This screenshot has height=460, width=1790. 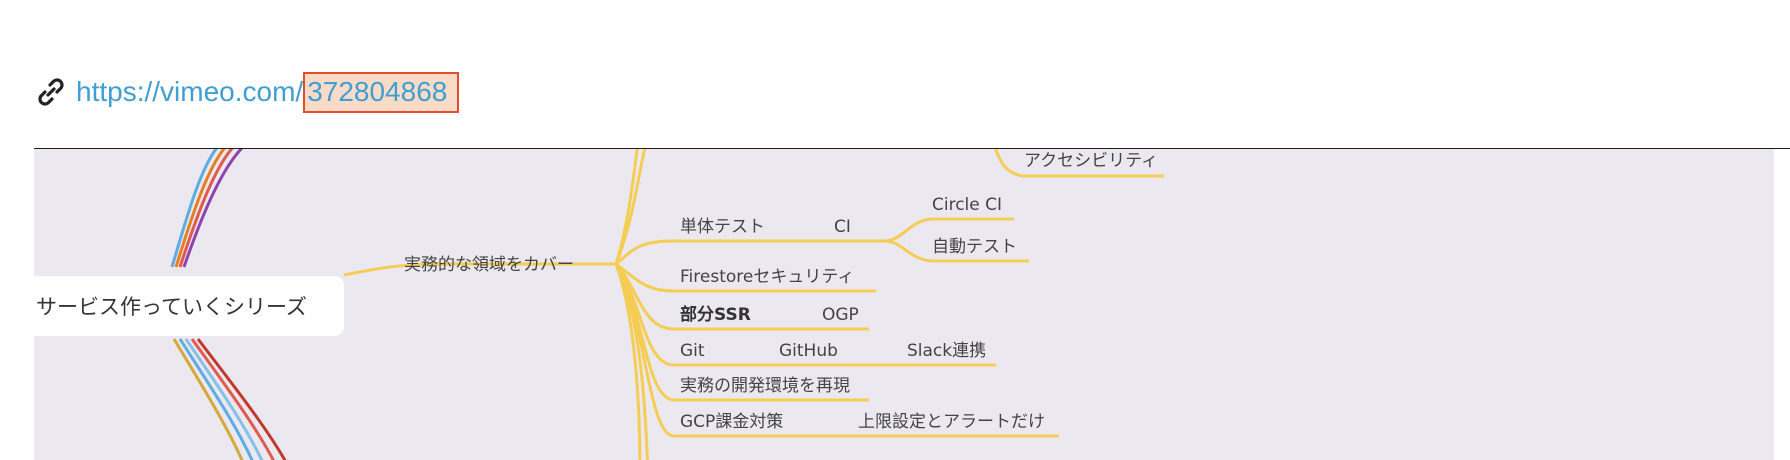 I want to click on node-ci: CI, so click(x=842, y=227).